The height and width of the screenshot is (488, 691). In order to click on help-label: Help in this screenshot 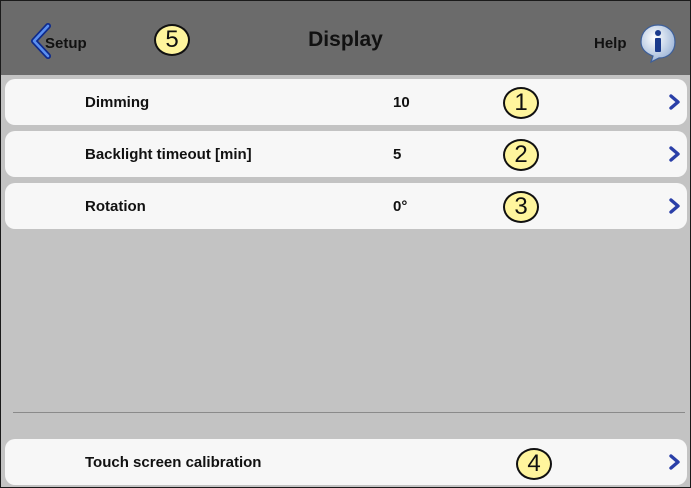, I will do `click(610, 43)`.